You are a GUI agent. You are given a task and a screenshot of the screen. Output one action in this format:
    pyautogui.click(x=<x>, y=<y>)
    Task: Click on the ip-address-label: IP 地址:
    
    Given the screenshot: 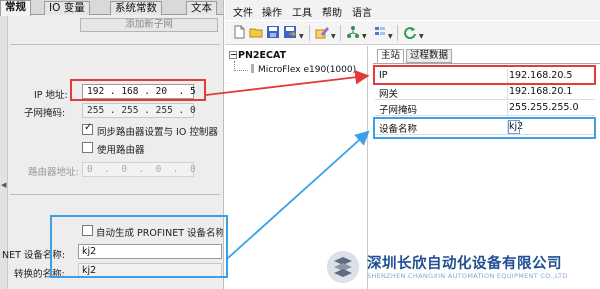 What is the action you would take?
    pyautogui.click(x=51, y=95)
    